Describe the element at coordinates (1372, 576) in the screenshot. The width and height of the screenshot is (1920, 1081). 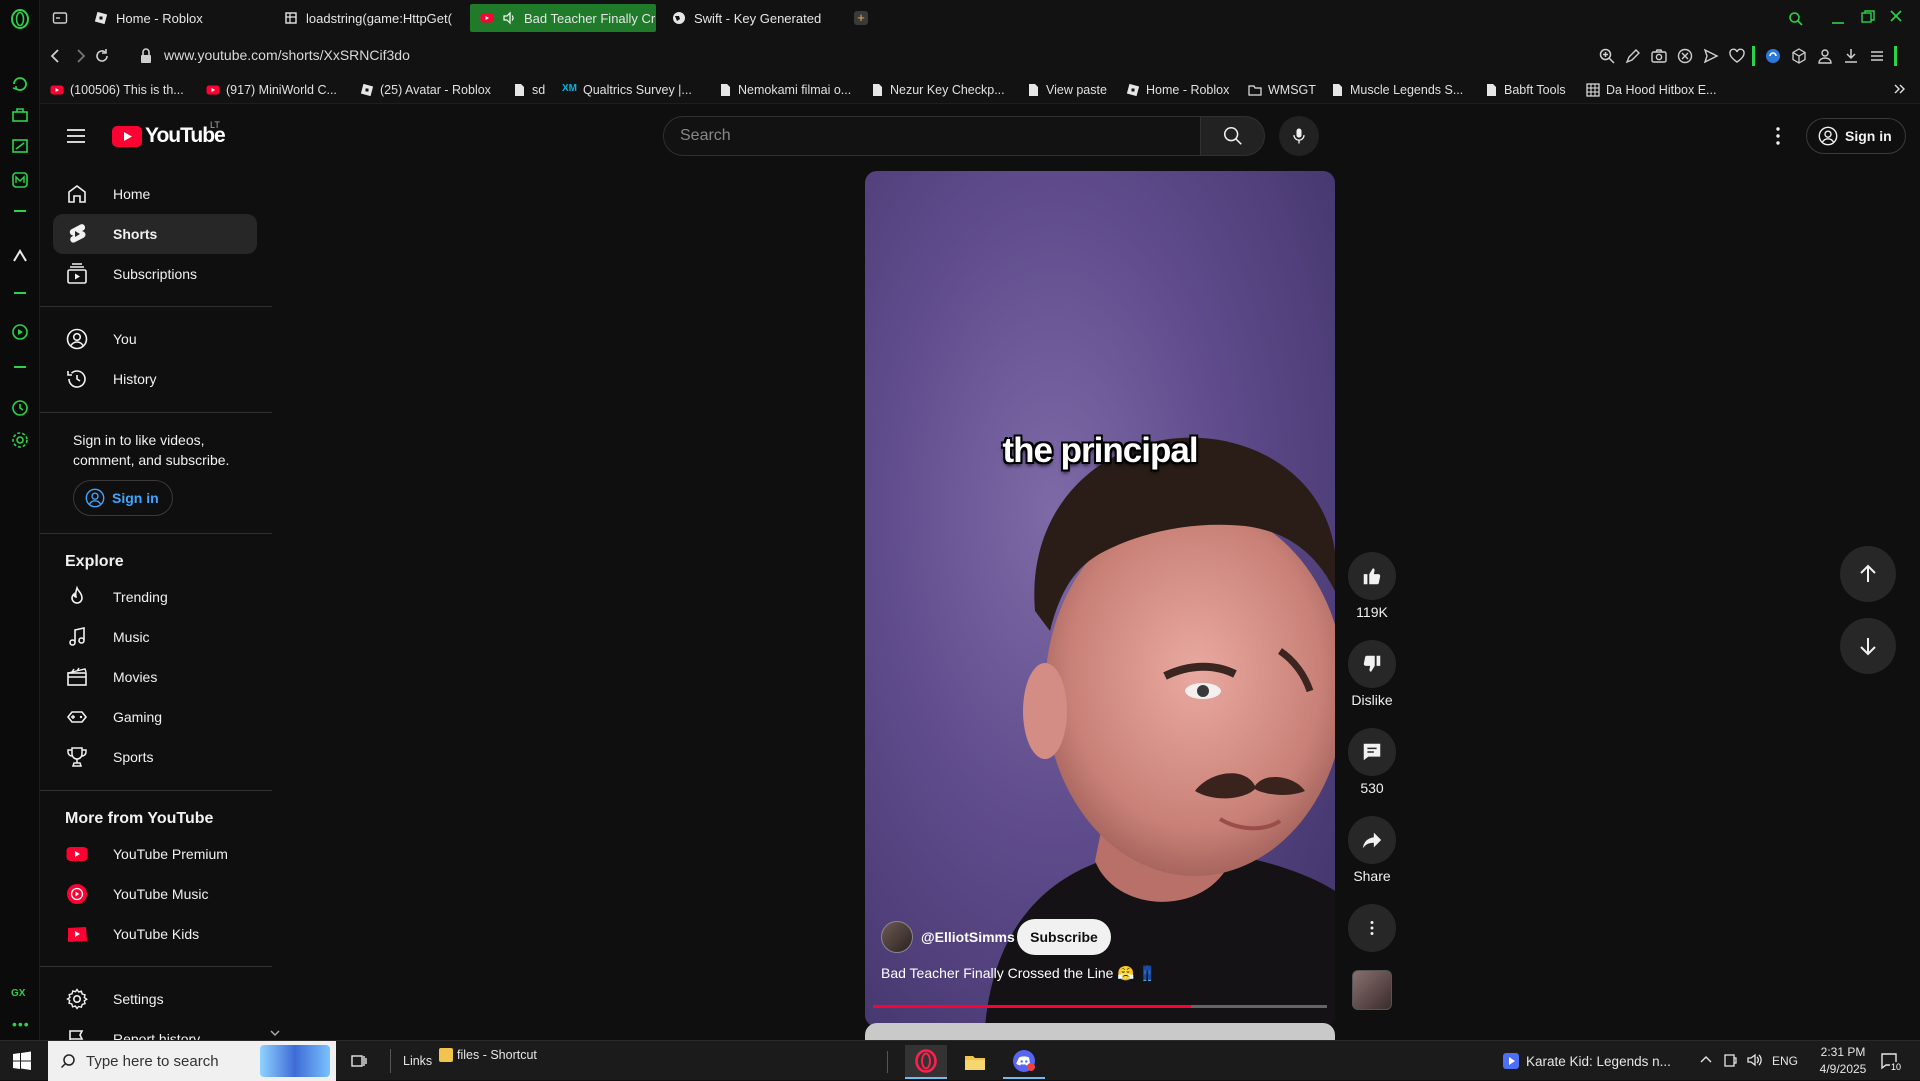
I see `like-button` at that location.